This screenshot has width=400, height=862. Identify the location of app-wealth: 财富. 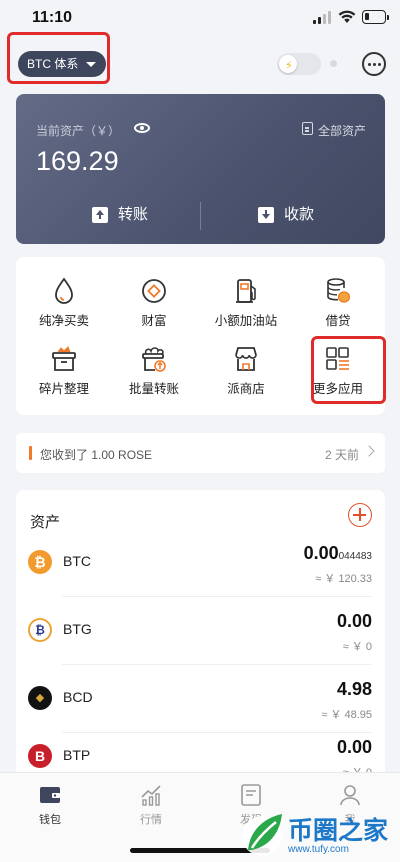
(154, 307).